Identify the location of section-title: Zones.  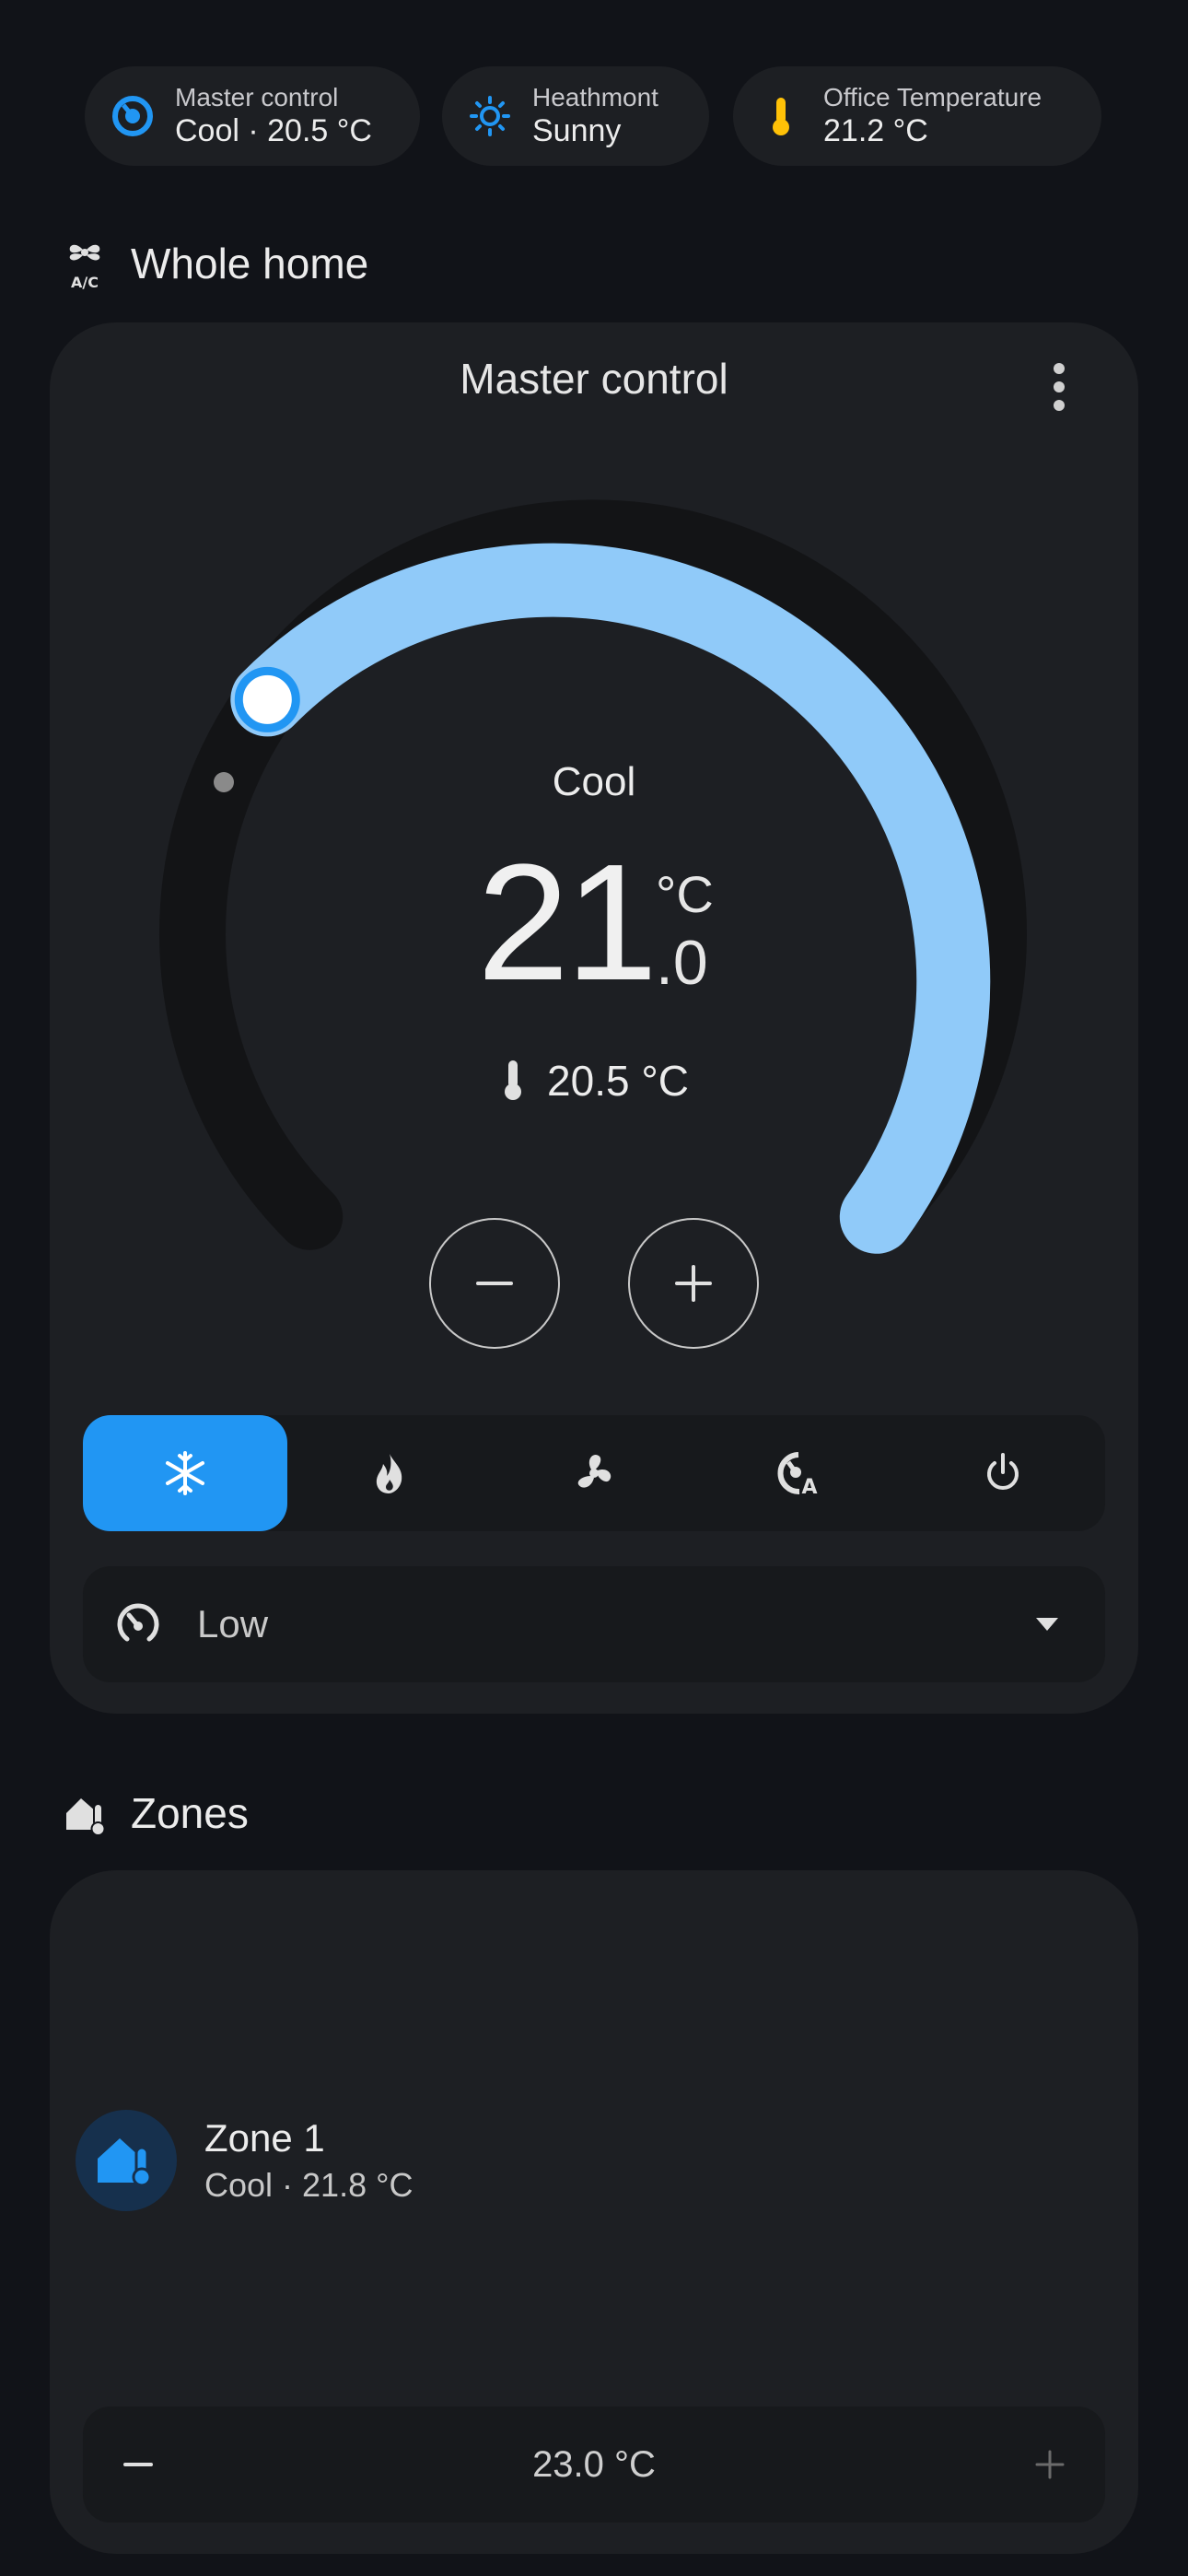
(190, 1813).